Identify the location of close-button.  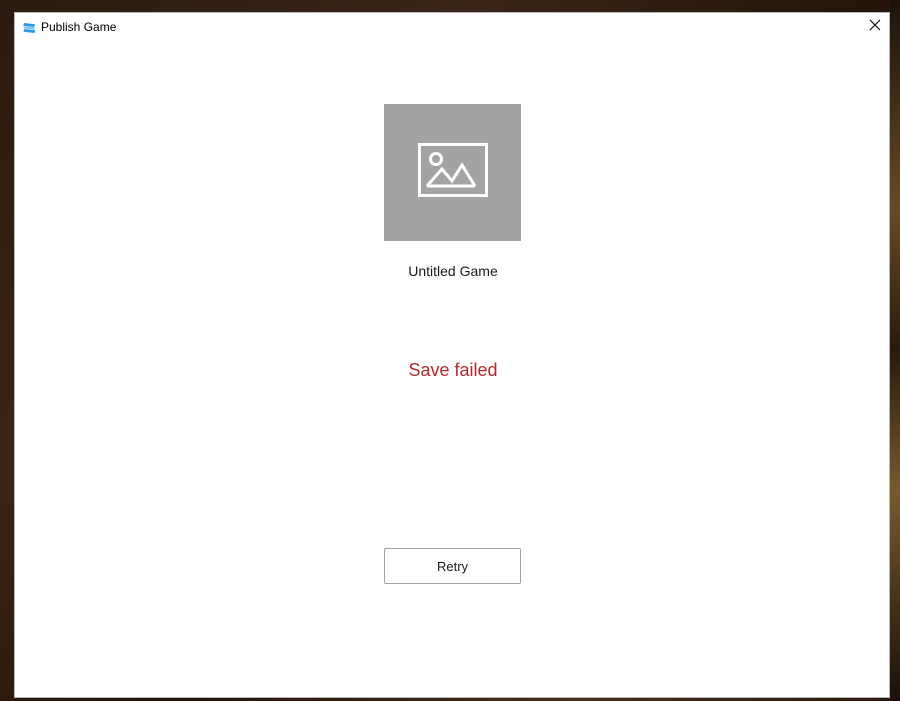
(875, 27).